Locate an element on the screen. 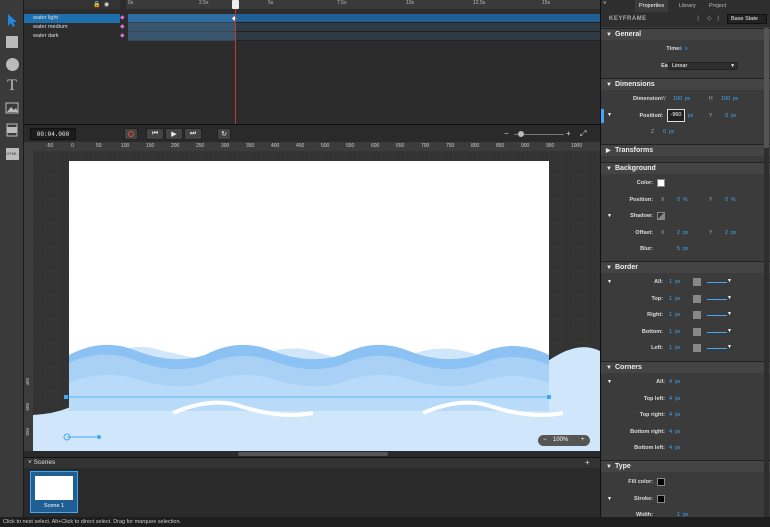 The width and height of the screenshot is (770, 527). add-scene-icon: + is located at coordinates (587, 463).